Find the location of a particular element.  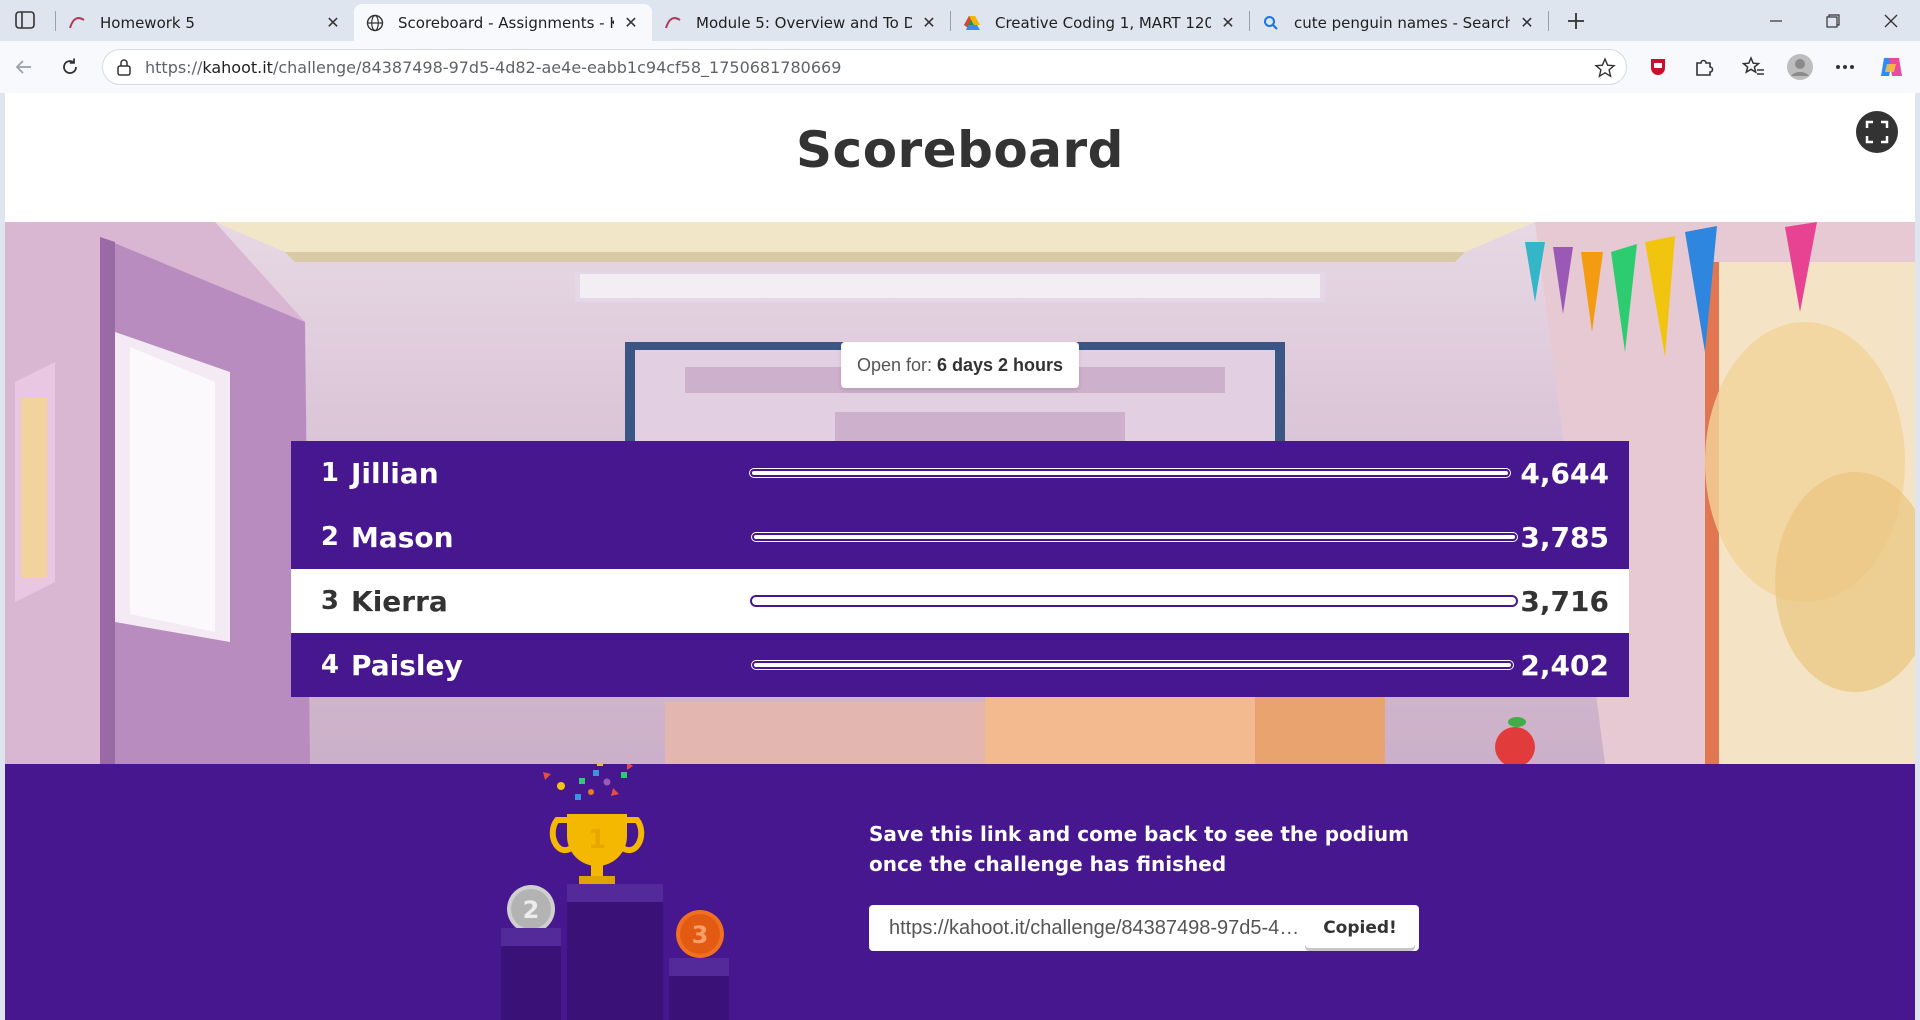

player-rank: 1 is located at coordinates (329, 473).